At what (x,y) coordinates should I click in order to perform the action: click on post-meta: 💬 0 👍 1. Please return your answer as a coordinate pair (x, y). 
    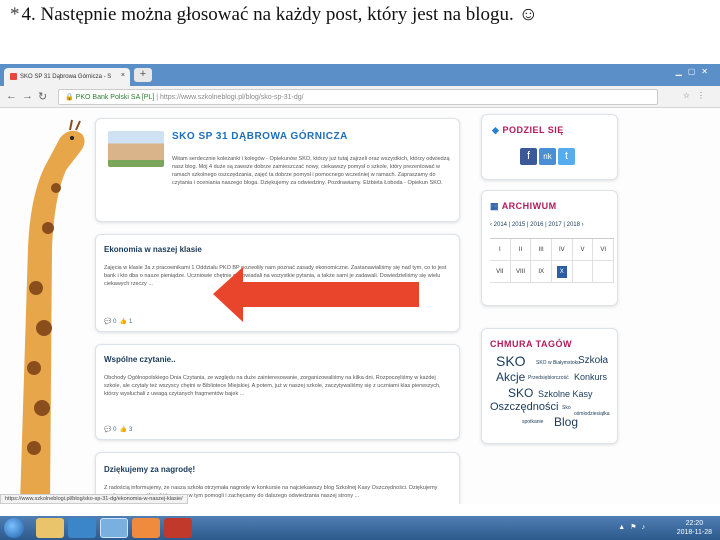
    Looking at the image, I should click on (118, 321).